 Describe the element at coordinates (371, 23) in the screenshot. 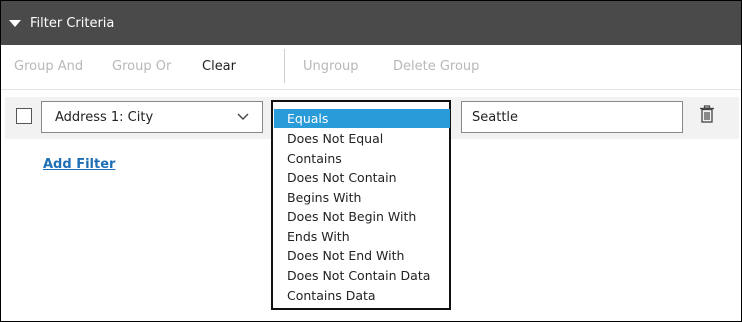

I see `panel-header: Filter Criteria` at that location.